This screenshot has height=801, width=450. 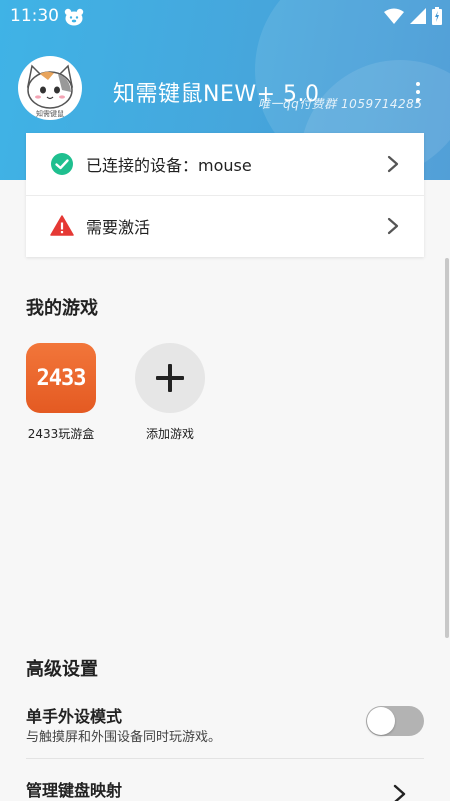 I want to click on avatar: 知需键鼠, so click(x=50, y=88).